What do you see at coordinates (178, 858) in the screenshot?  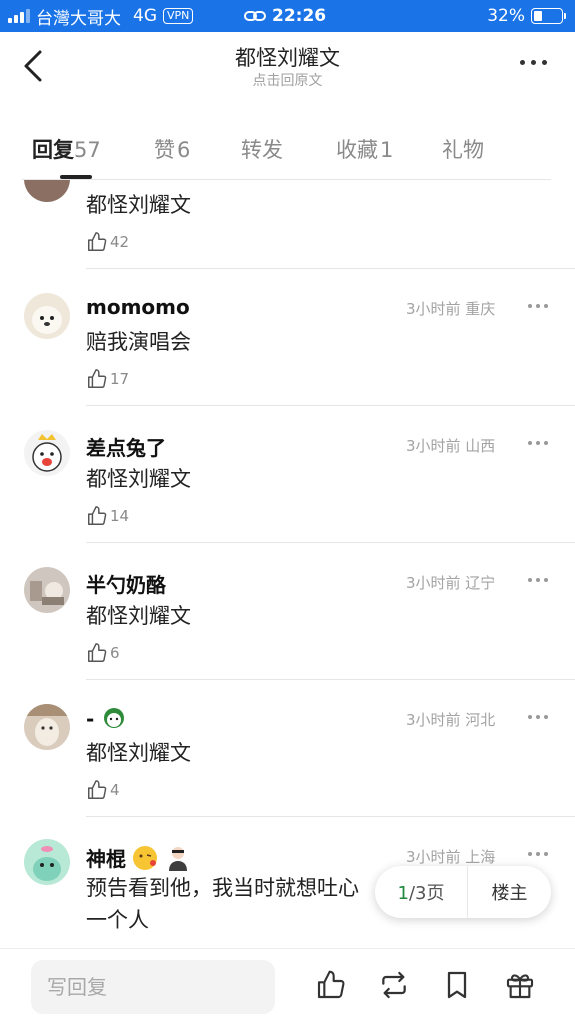 I see `person-emoji-icon` at bounding box center [178, 858].